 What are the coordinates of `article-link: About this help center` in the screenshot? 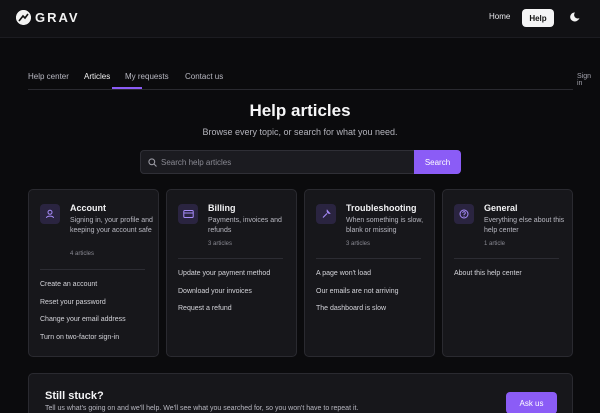 It's located at (488, 278).